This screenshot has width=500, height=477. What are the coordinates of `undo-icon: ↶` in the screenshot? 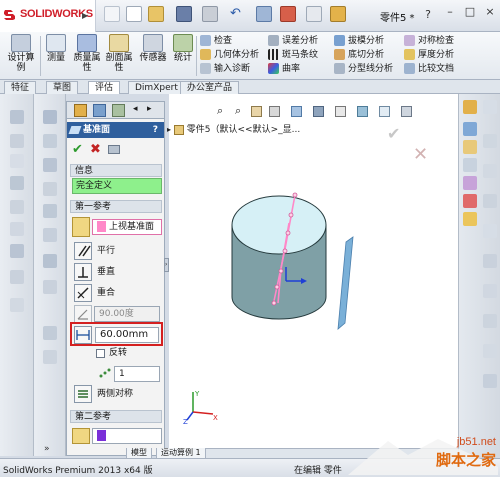 It's located at (235, 13).